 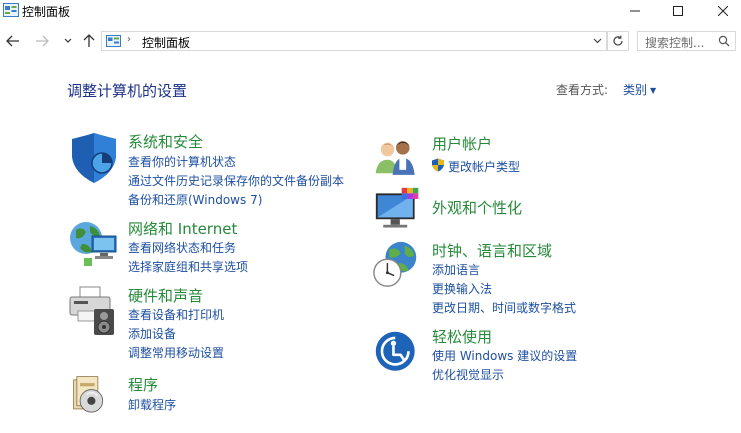 I want to click on caret-down-icon: ▼, so click(x=653, y=90).